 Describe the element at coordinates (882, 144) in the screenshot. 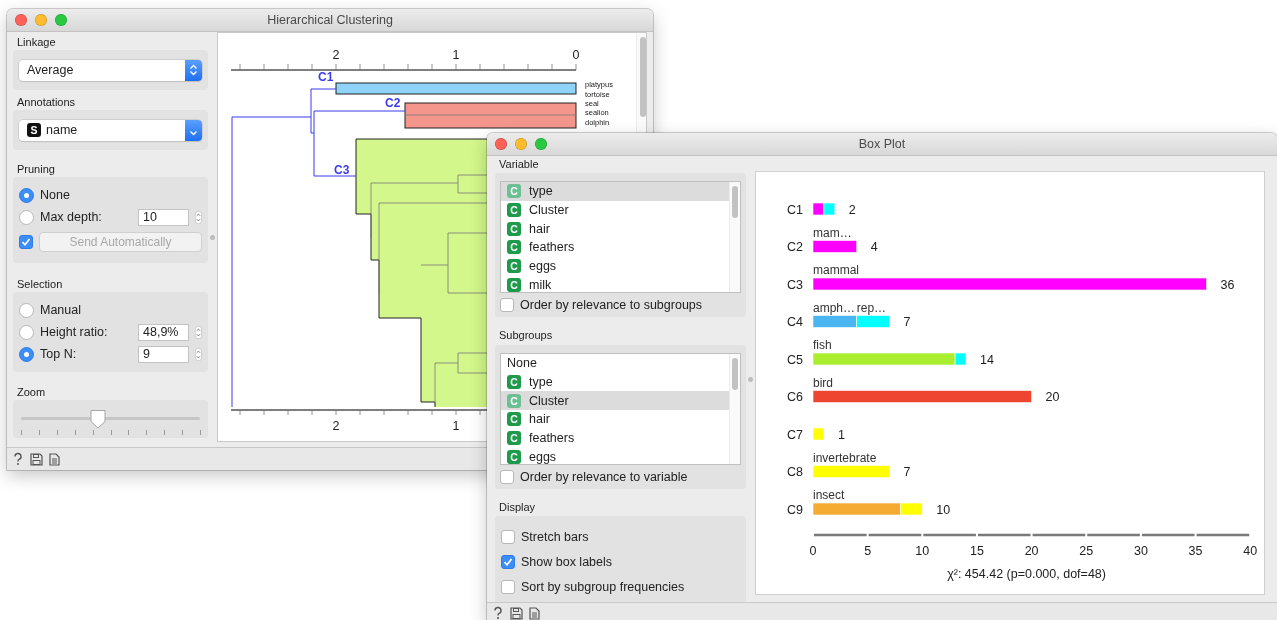

I see `window-title: Box Plot` at that location.